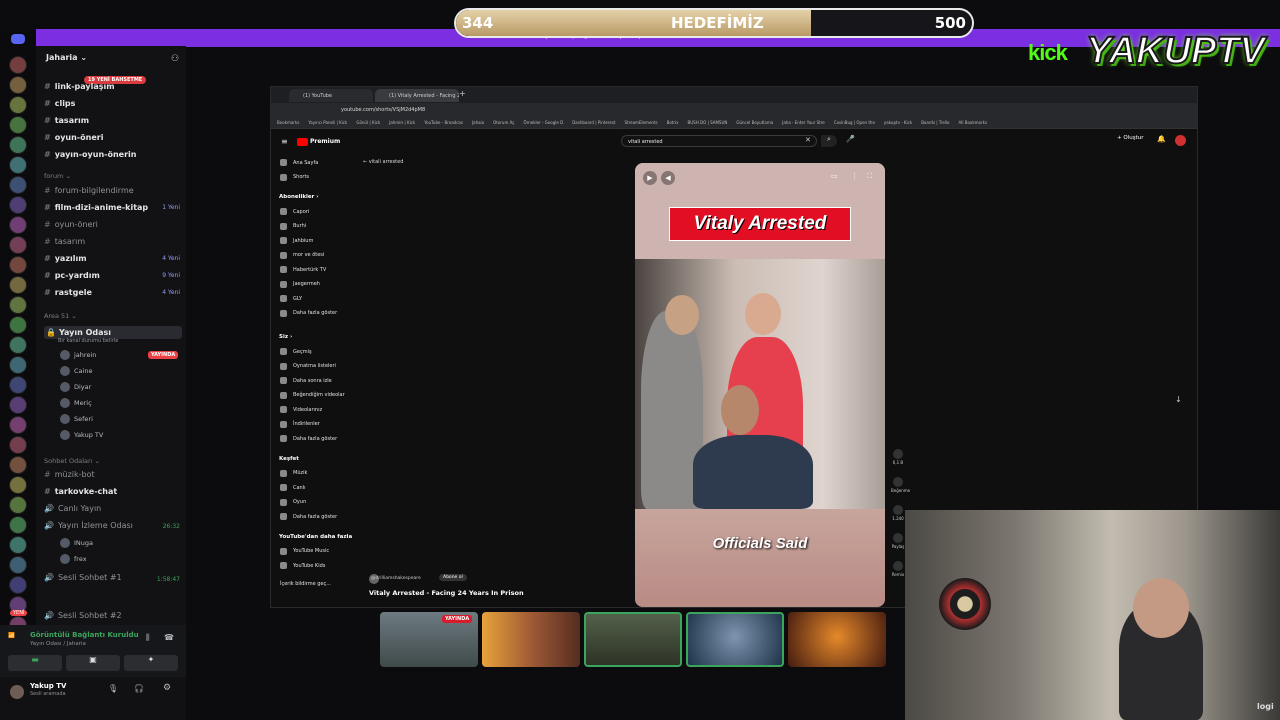 The image size is (1280, 720). I want to click on explore-item-3: Daha fazla göster, so click(308, 516).